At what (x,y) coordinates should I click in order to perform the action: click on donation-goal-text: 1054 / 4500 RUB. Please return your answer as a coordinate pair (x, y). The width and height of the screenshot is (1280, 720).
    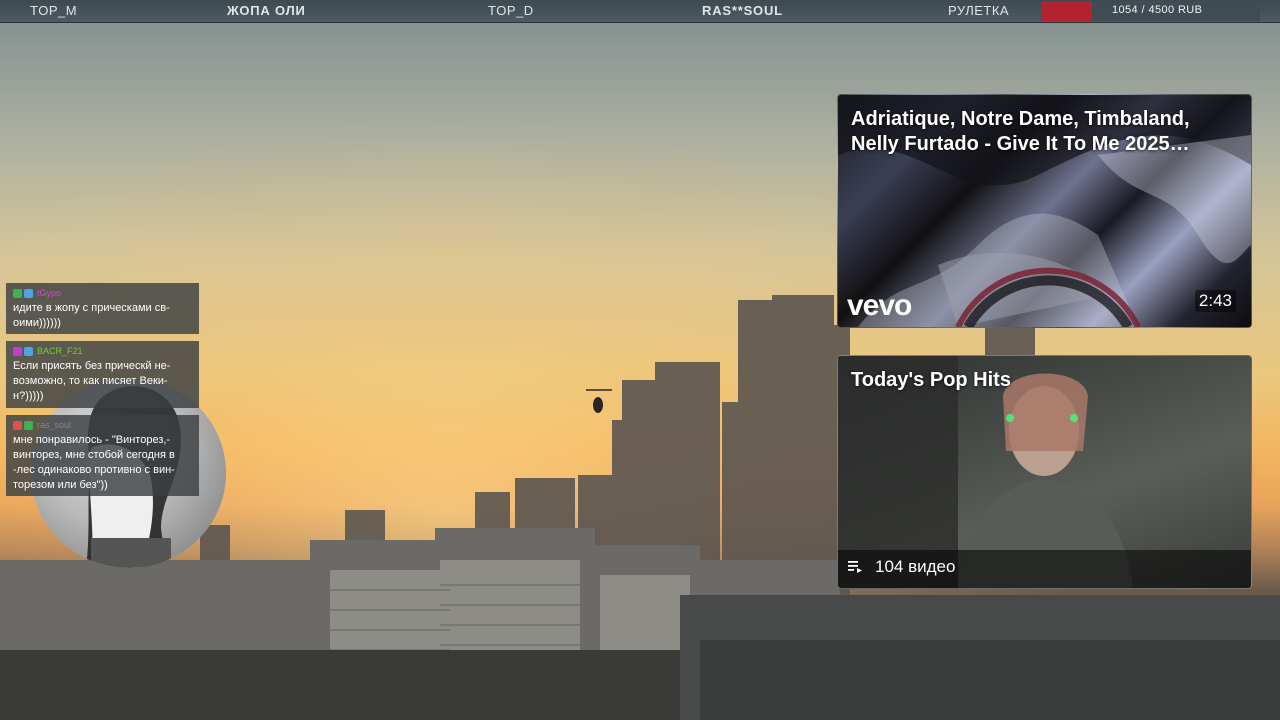
    Looking at the image, I should click on (1157, 10).